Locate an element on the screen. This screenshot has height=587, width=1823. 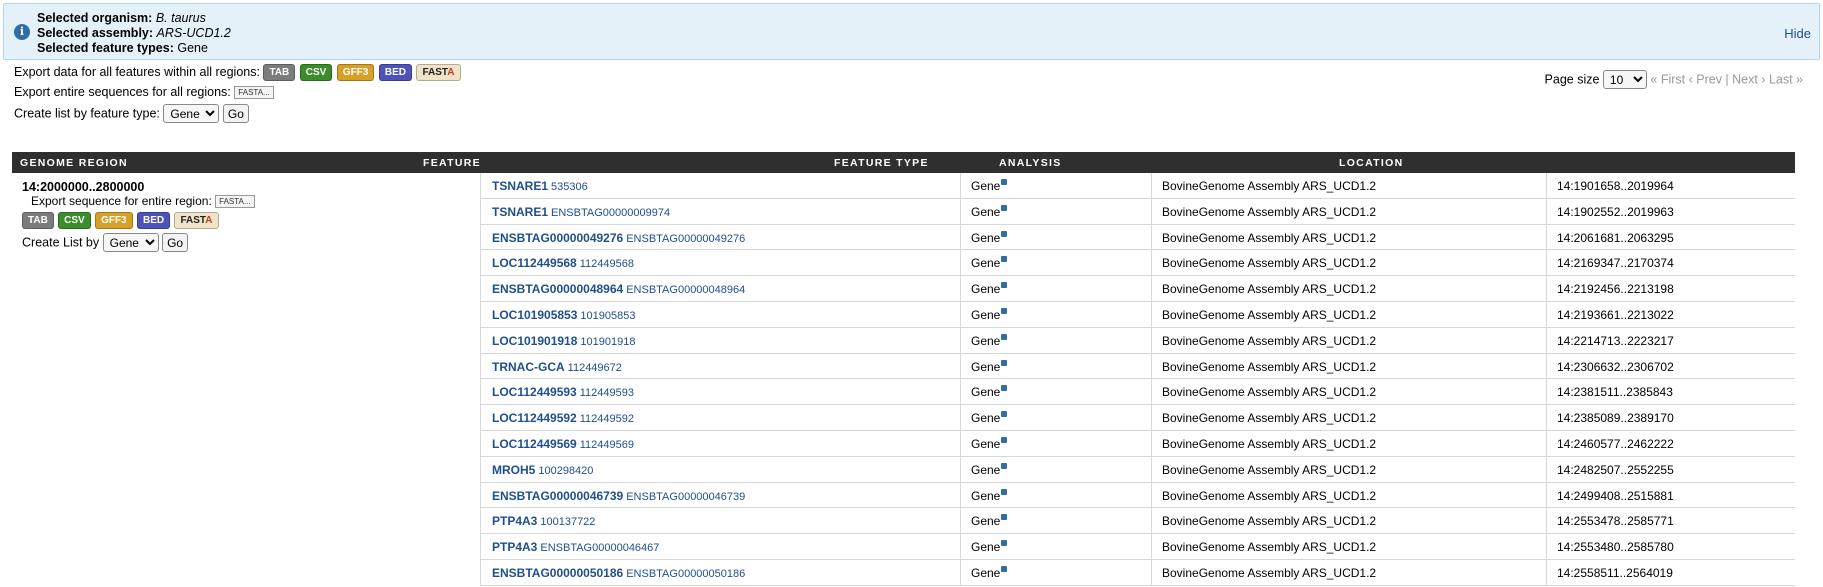
hide-link: Hide is located at coordinates (1797, 33).